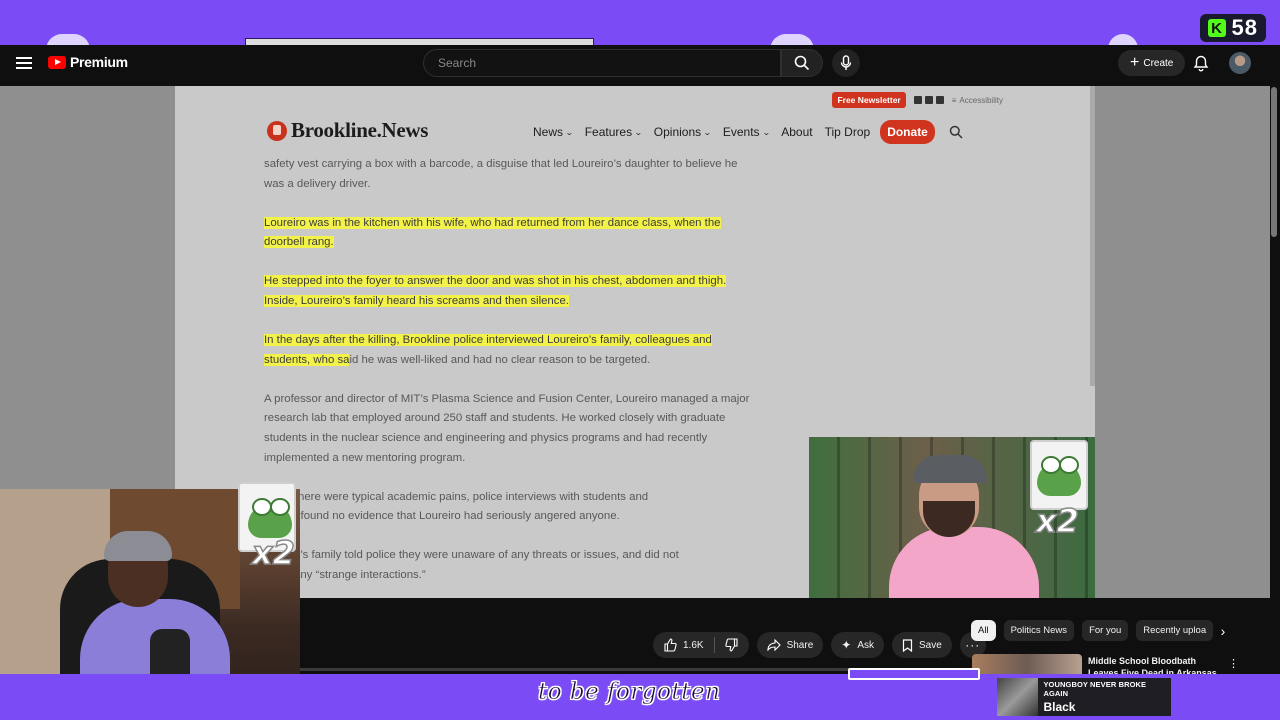  I want to click on album-art, so click(1018, 697).